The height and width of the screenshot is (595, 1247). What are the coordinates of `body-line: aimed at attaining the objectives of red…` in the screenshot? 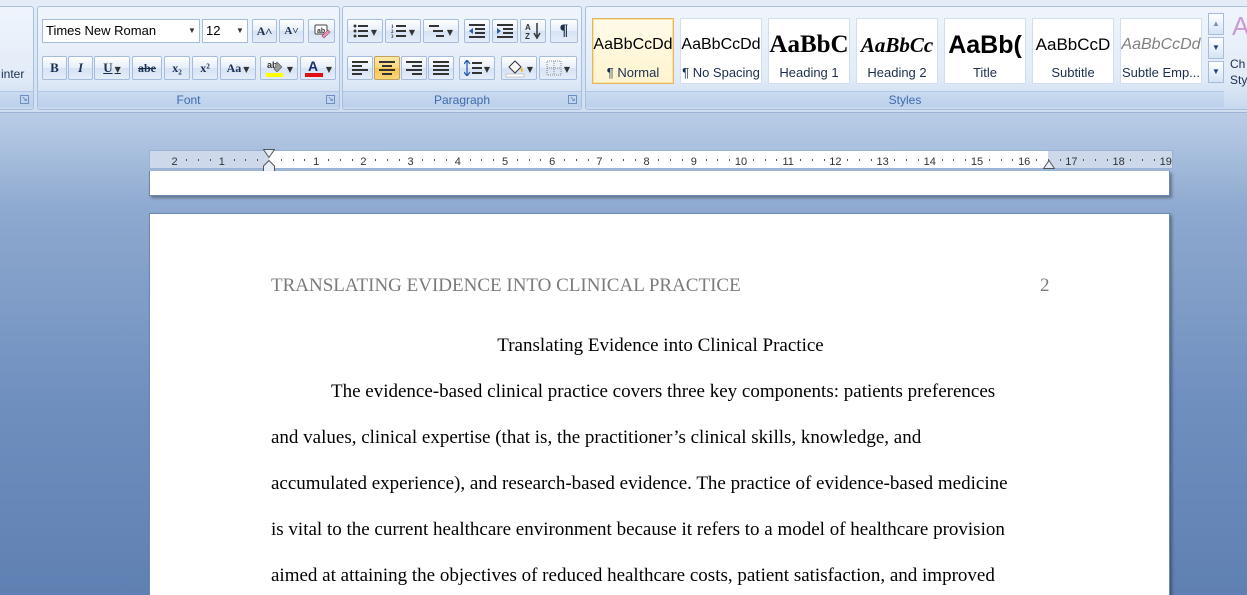 It's located at (633, 576).